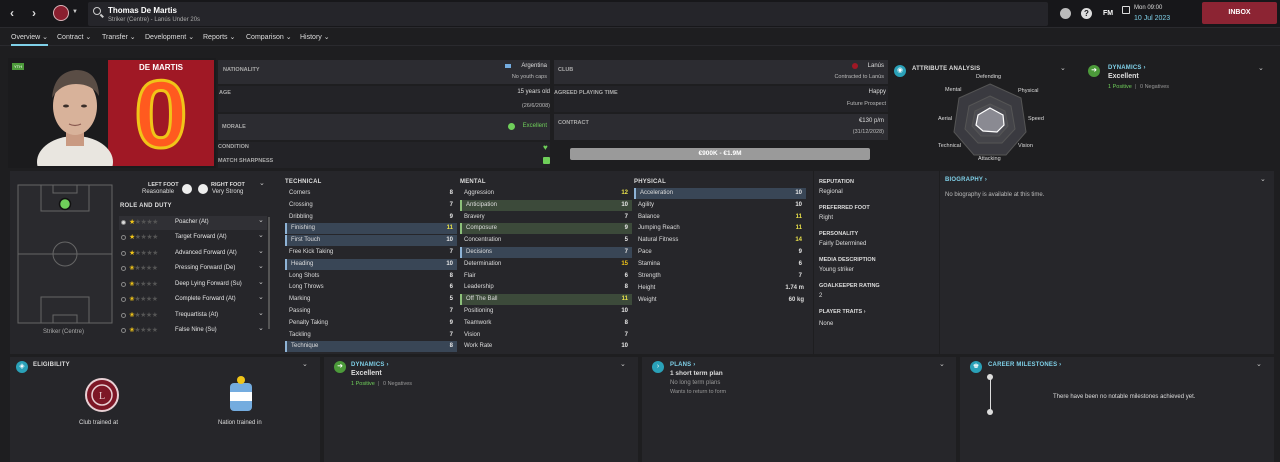 This screenshot has width=1280, height=462. Describe the element at coordinates (535, 106) in the screenshot. I see `dob-value: (26/6/2008)` at that location.